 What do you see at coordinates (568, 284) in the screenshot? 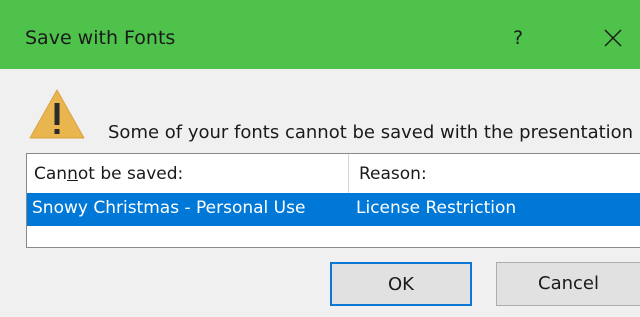
I see `cancel-button: Cancel` at bounding box center [568, 284].